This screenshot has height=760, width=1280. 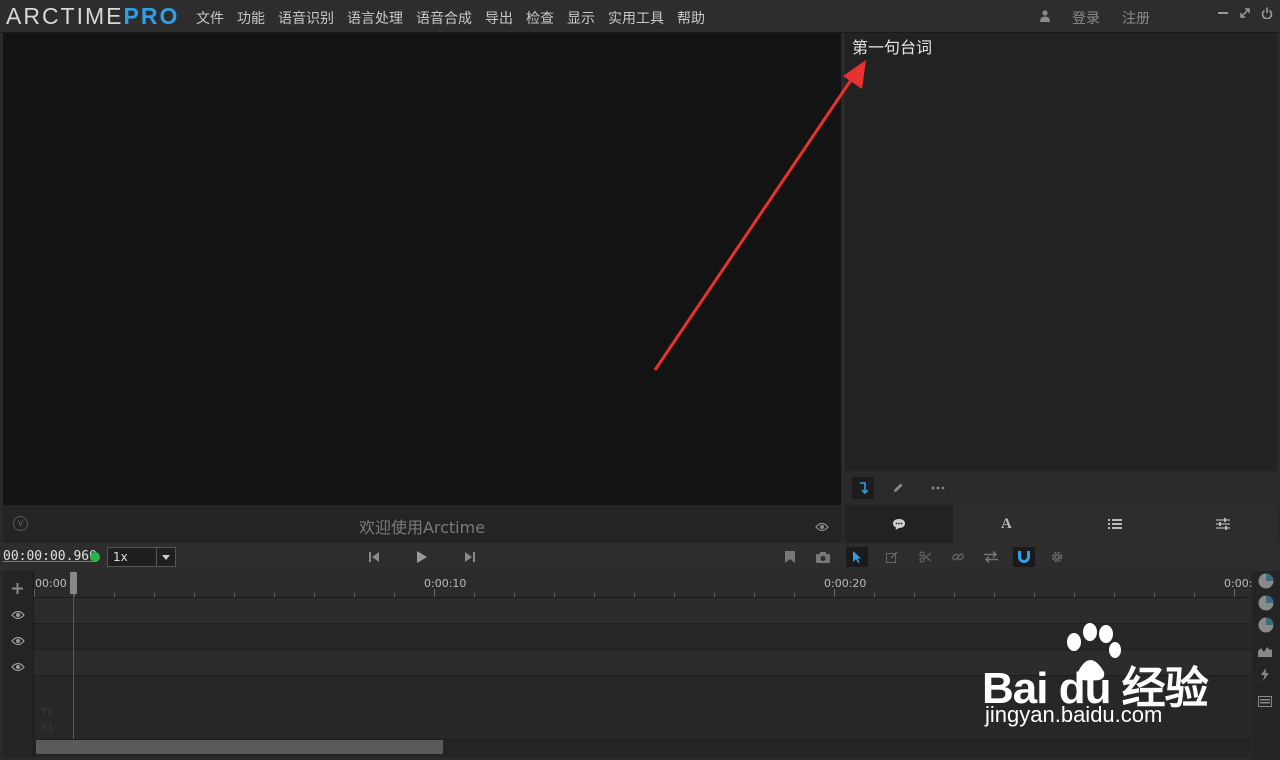 What do you see at coordinates (51, 583) in the screenshot?
I see `ruler-label: 00:00` at bounding box center [51, 583].